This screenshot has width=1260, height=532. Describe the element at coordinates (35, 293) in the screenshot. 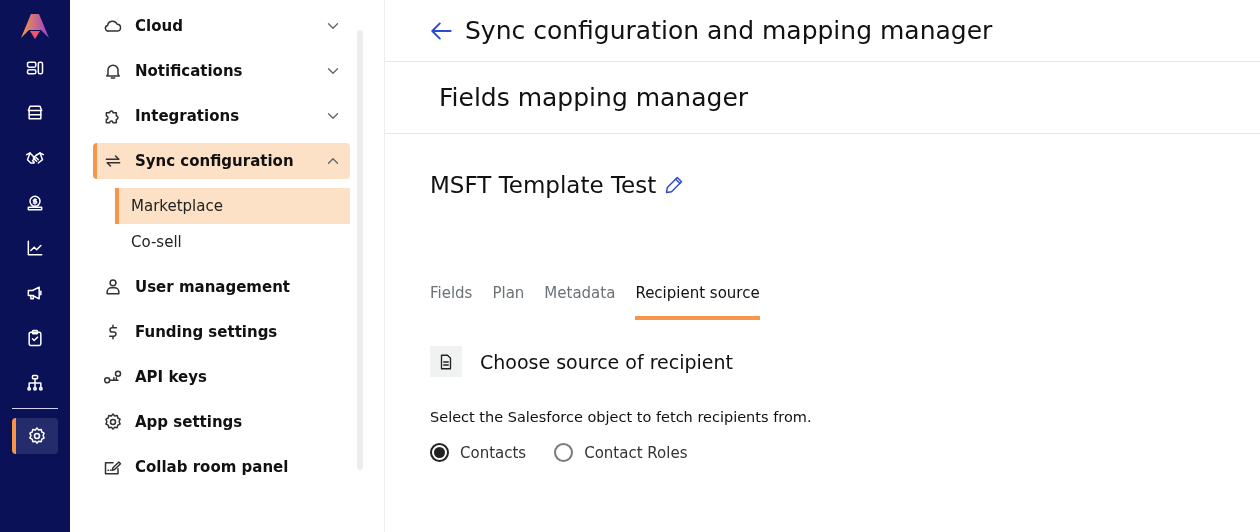

I see `megaphone-icon` at that location.